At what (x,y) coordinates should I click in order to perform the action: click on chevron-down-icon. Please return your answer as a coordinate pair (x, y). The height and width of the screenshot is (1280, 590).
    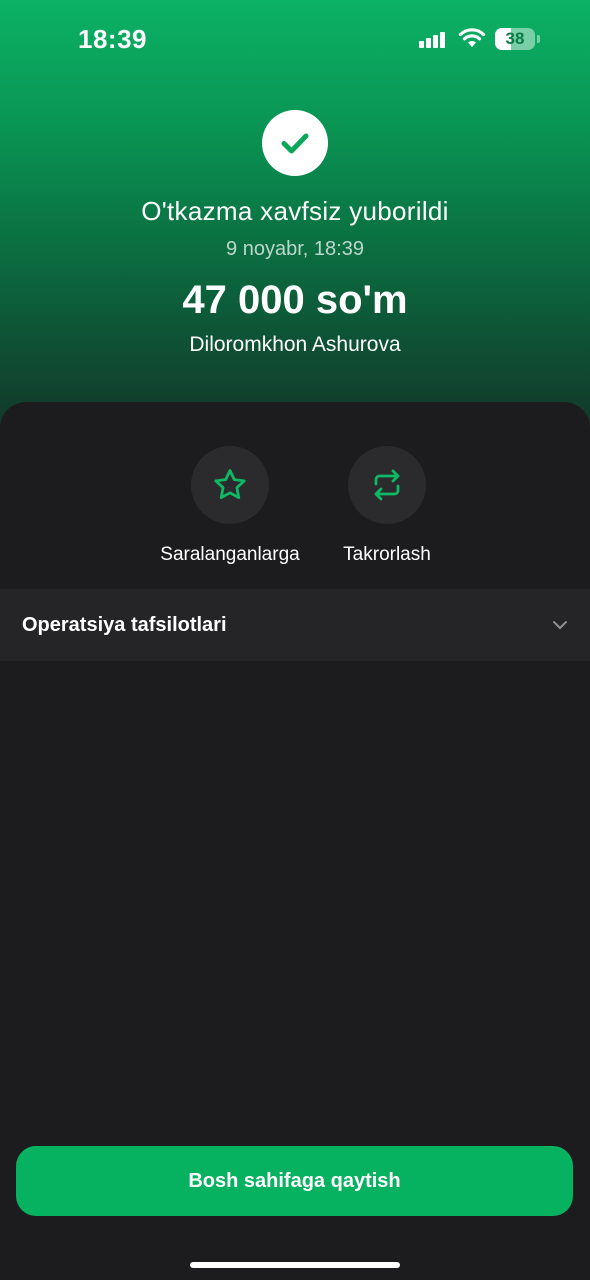
    Looking at the image, I should click on (560, 625).